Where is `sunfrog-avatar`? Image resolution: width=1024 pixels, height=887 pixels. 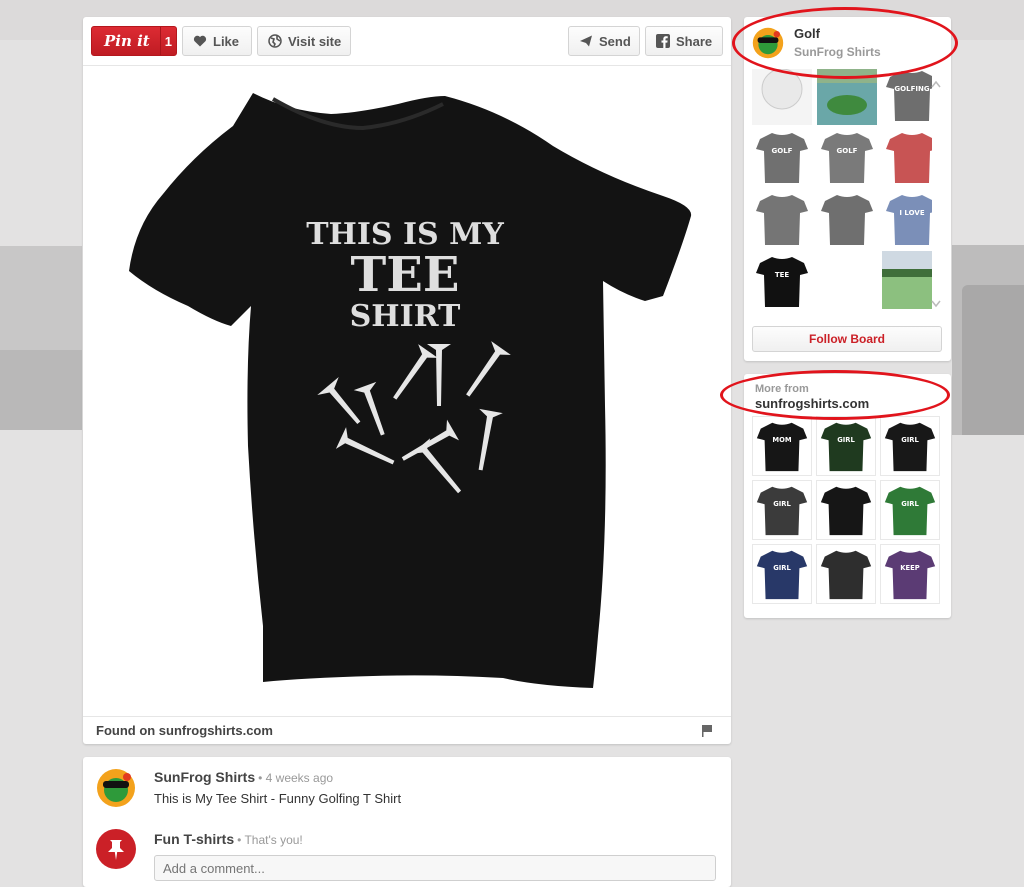 sunfrog-avatar is located at coordinates (116, 788).